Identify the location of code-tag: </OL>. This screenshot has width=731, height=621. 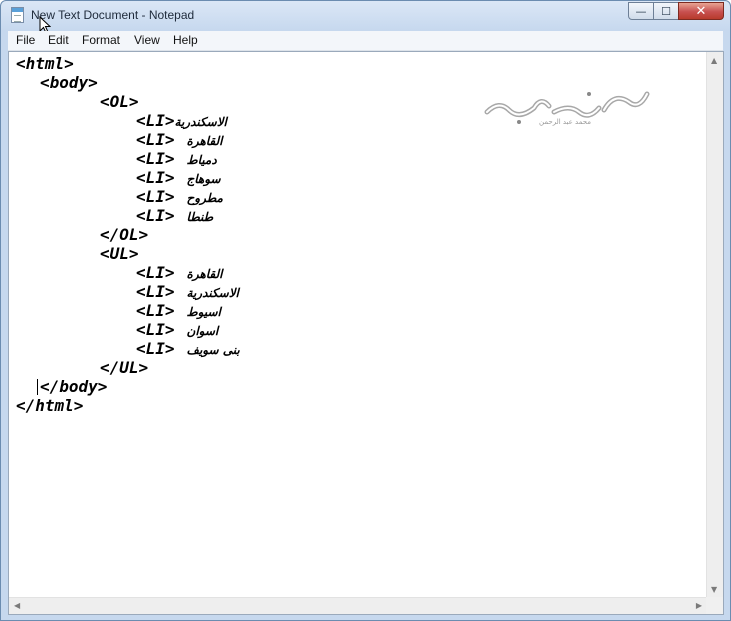
(124, 234).